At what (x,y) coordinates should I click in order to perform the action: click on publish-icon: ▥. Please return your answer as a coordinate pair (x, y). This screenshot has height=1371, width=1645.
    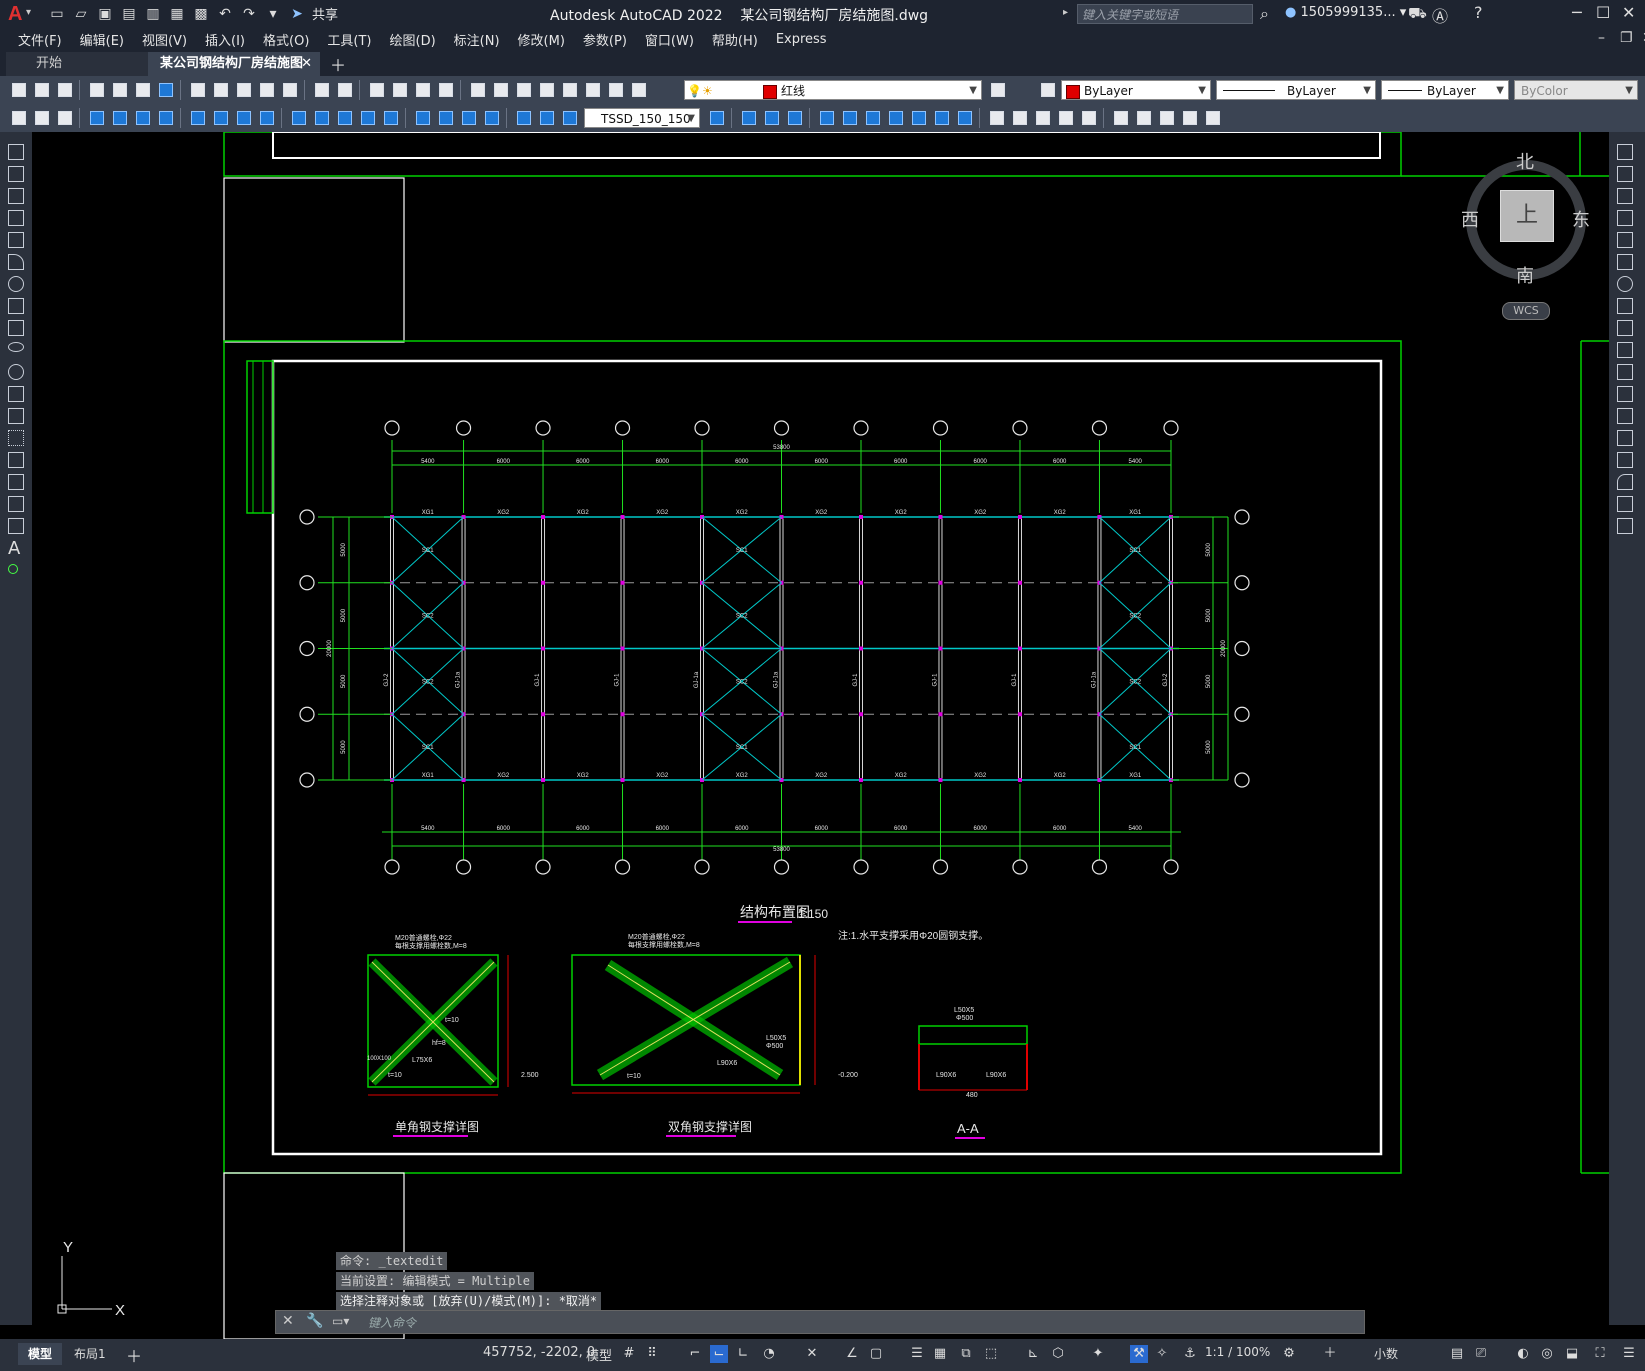
    Looking at the image, I should click on (153, 14).